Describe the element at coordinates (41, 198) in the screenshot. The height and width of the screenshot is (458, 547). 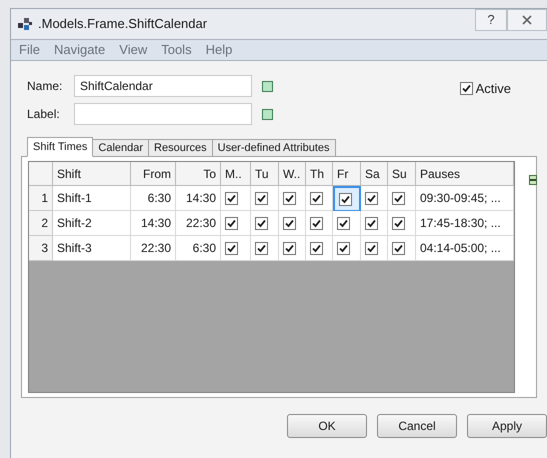
I see `row-number: 1` at that location.